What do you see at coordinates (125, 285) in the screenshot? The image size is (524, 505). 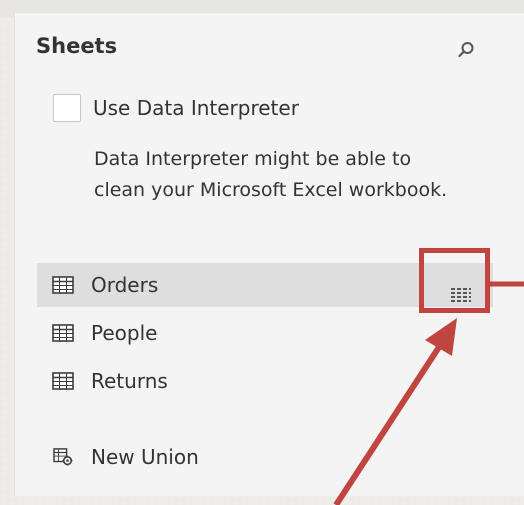 I see `sheet-label-orders: Orders` at bounding box center [125, 285].